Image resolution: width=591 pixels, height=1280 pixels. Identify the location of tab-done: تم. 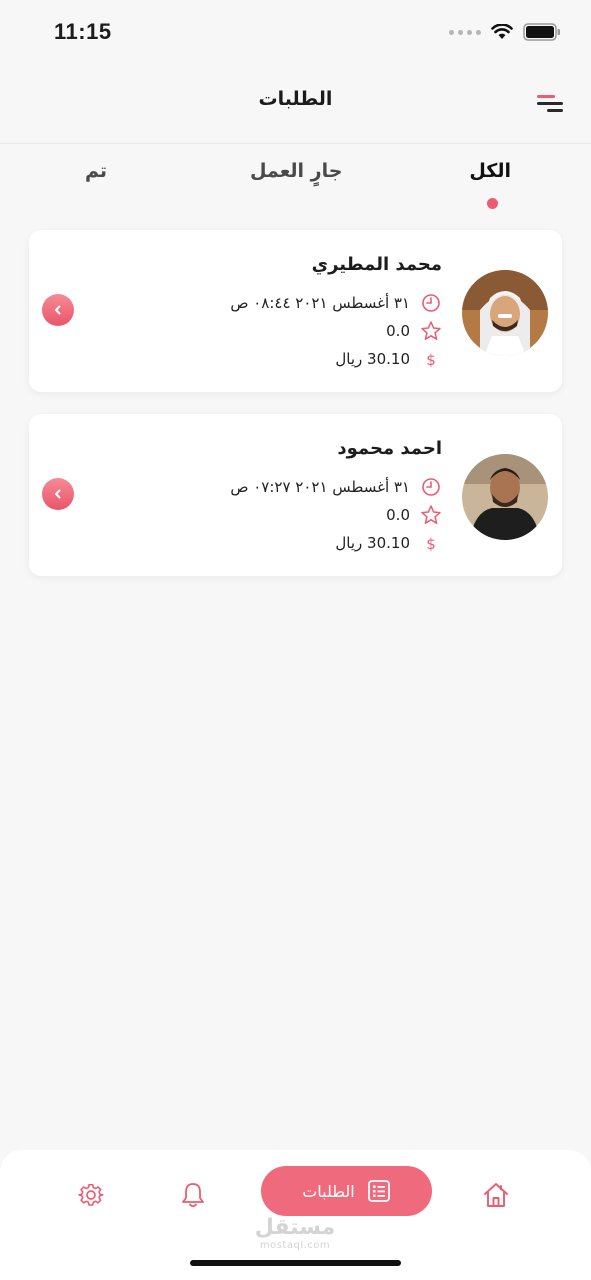
(96, 171).